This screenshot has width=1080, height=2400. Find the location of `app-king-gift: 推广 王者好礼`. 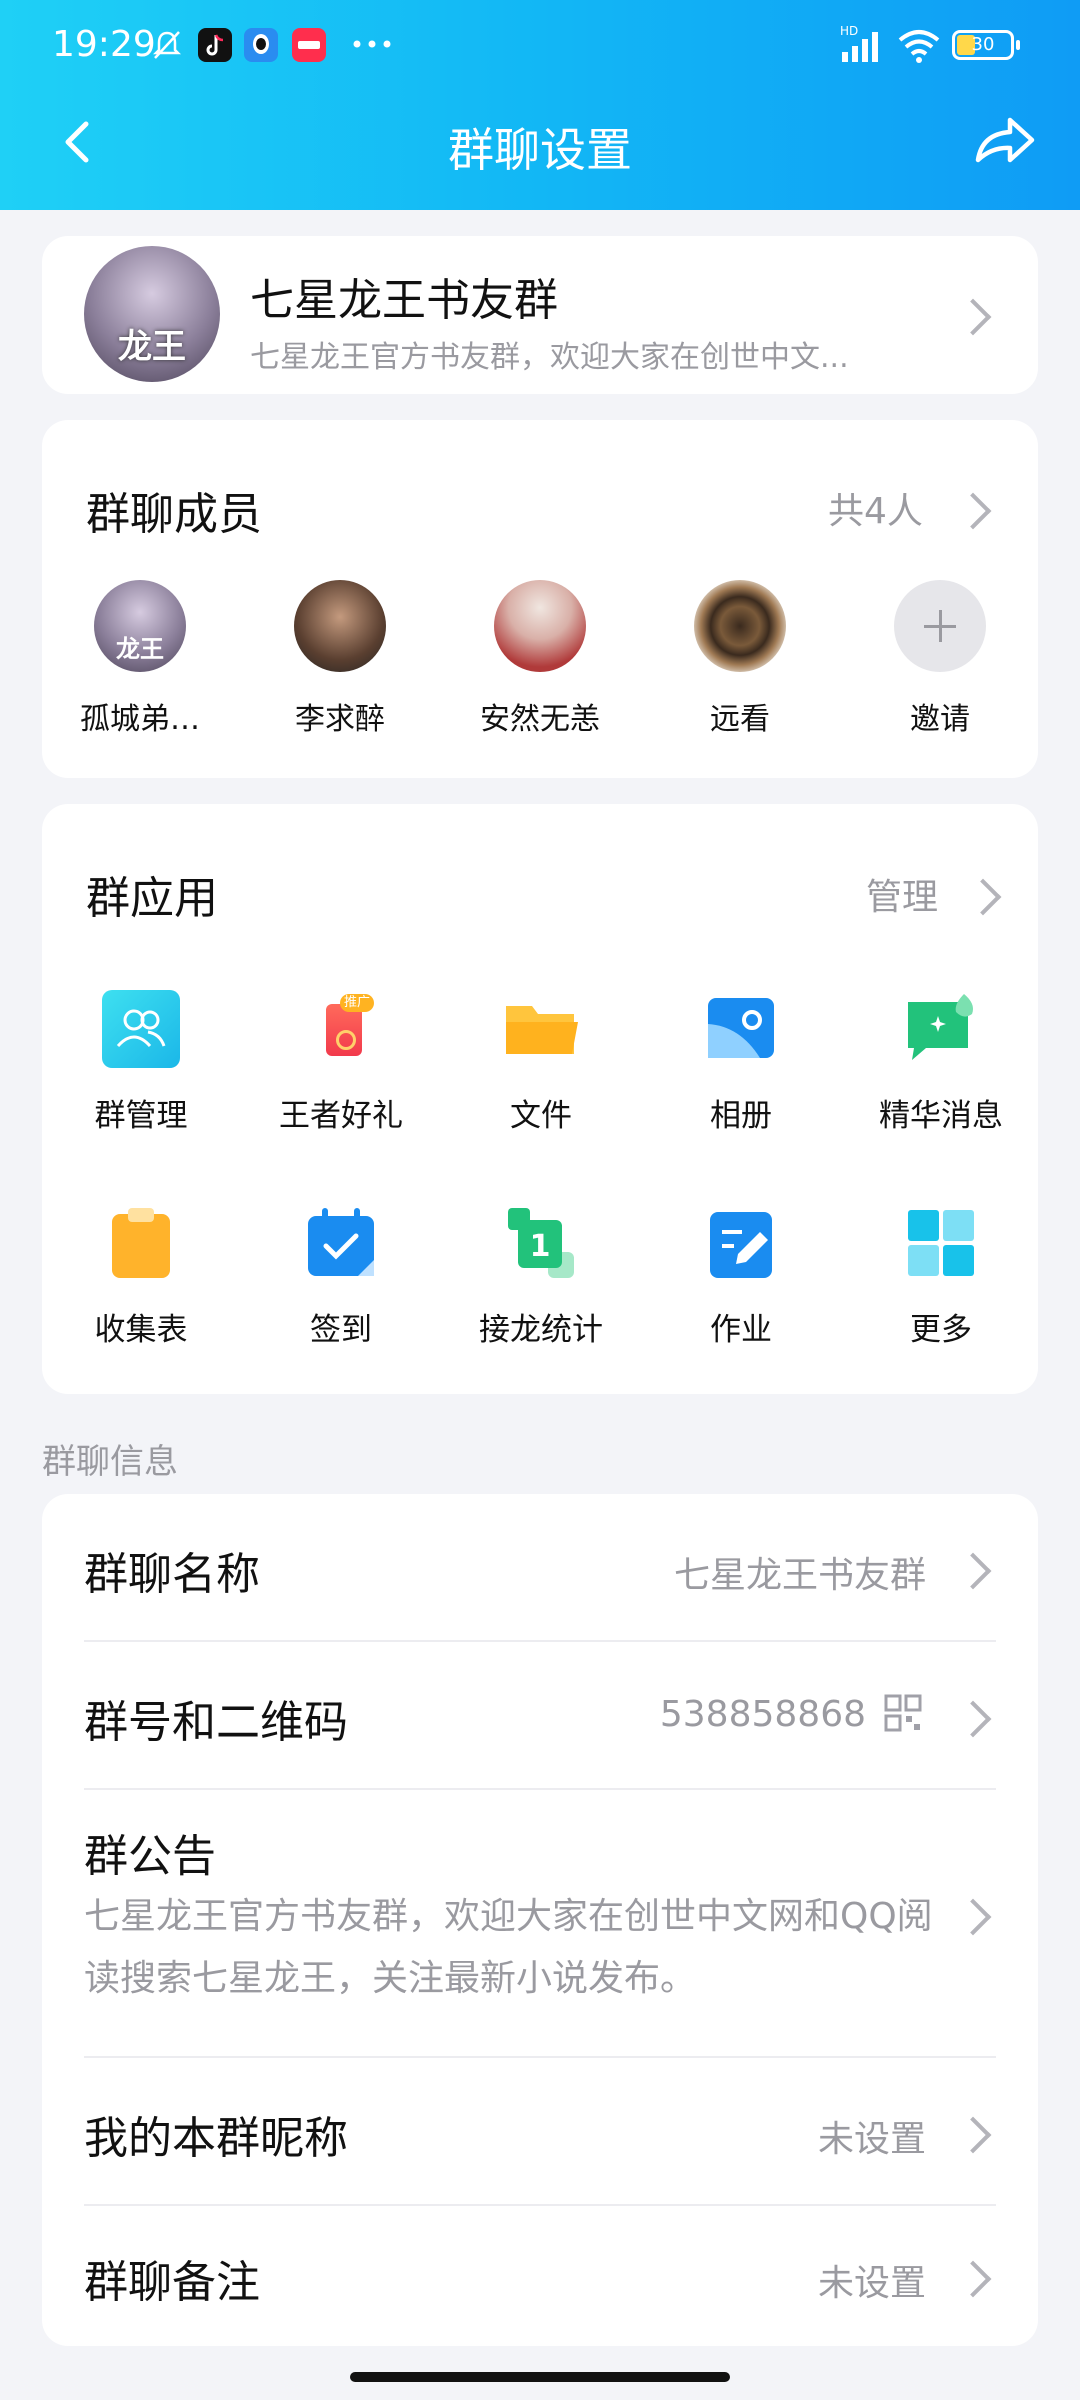

app-king-gift: 推广 王者好礼 is located at coordinates (341, 1062).